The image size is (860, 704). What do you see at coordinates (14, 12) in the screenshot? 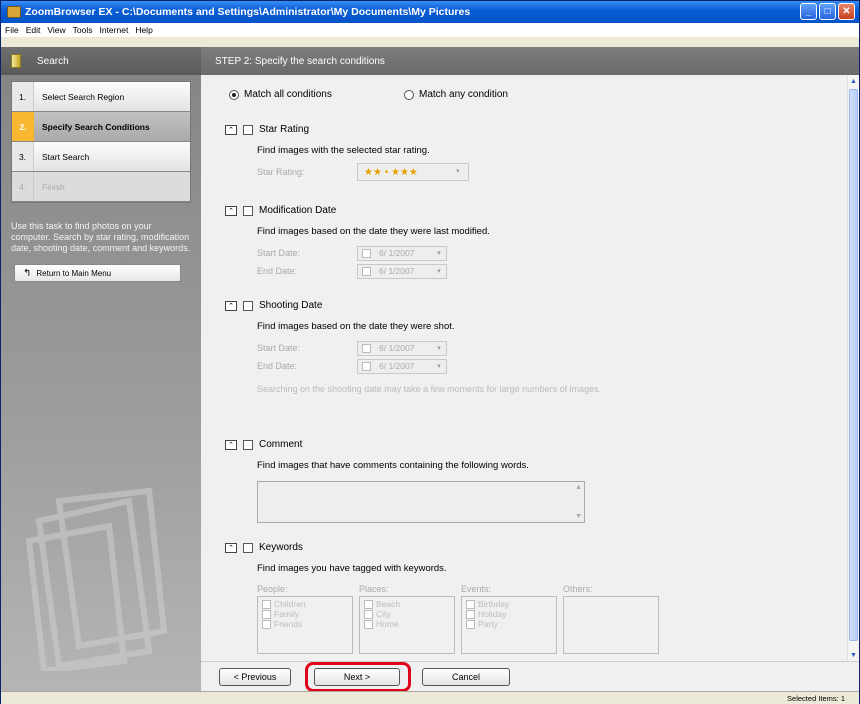
I see `zoombrowser-app-icon` at bounding box center [14, 12].